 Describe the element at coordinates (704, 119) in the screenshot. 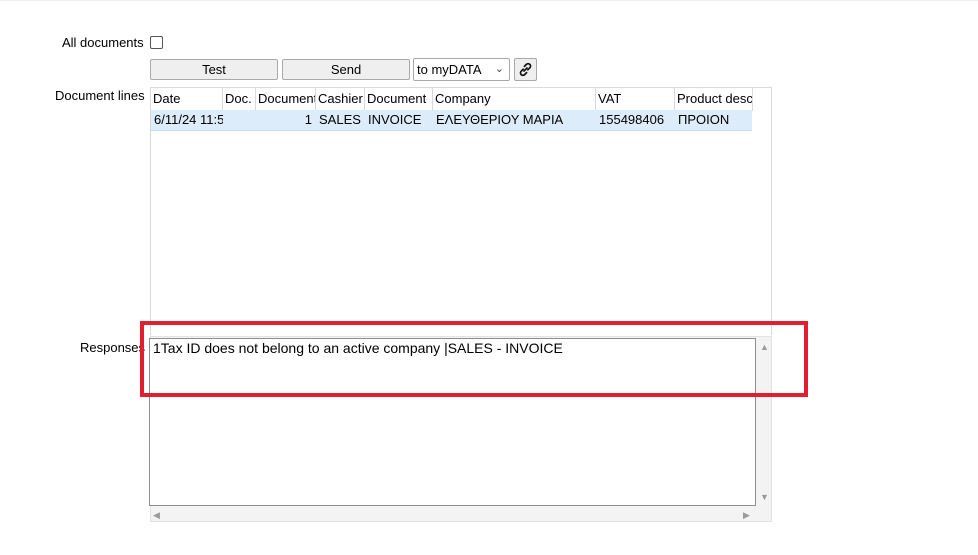

I see `cell-product-desc: ΠΡΟΙΟΝ` at that location.